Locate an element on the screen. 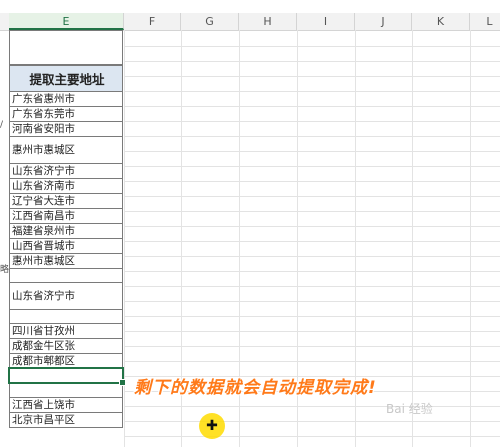 This screenshot has width=500, height=447. left-column-fragment: 略 is located at coordinates (5, 270).